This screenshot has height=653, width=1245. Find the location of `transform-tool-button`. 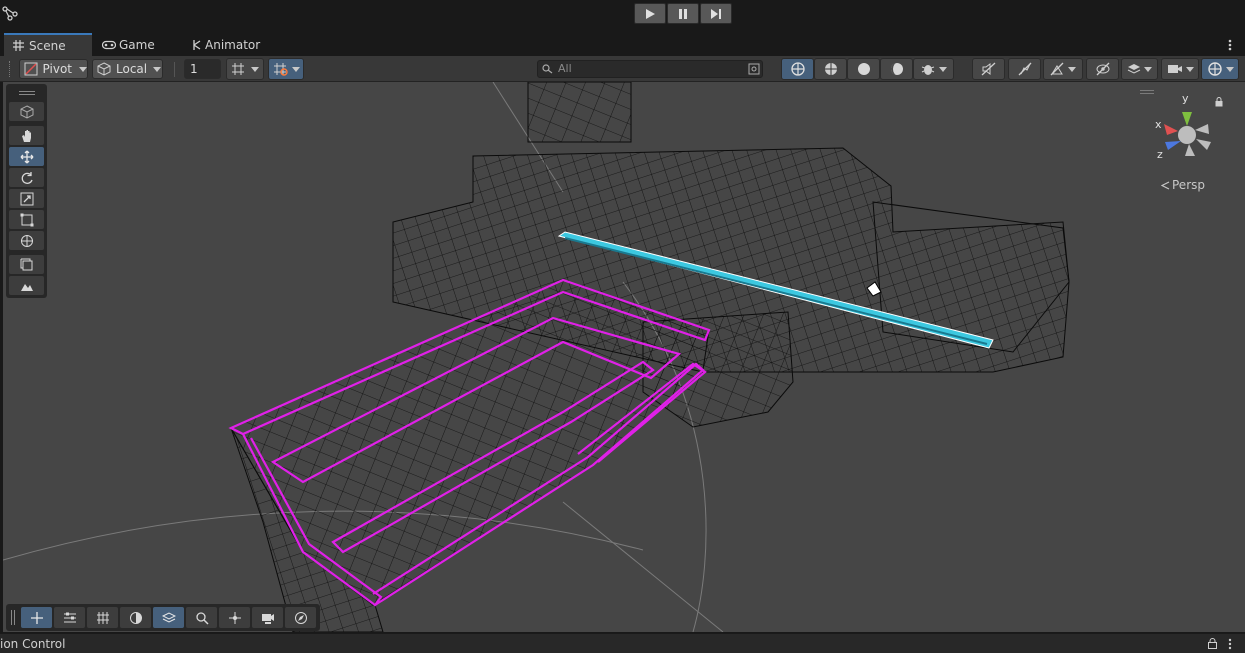

transform-tool-button is located at coordinates (26, 240).